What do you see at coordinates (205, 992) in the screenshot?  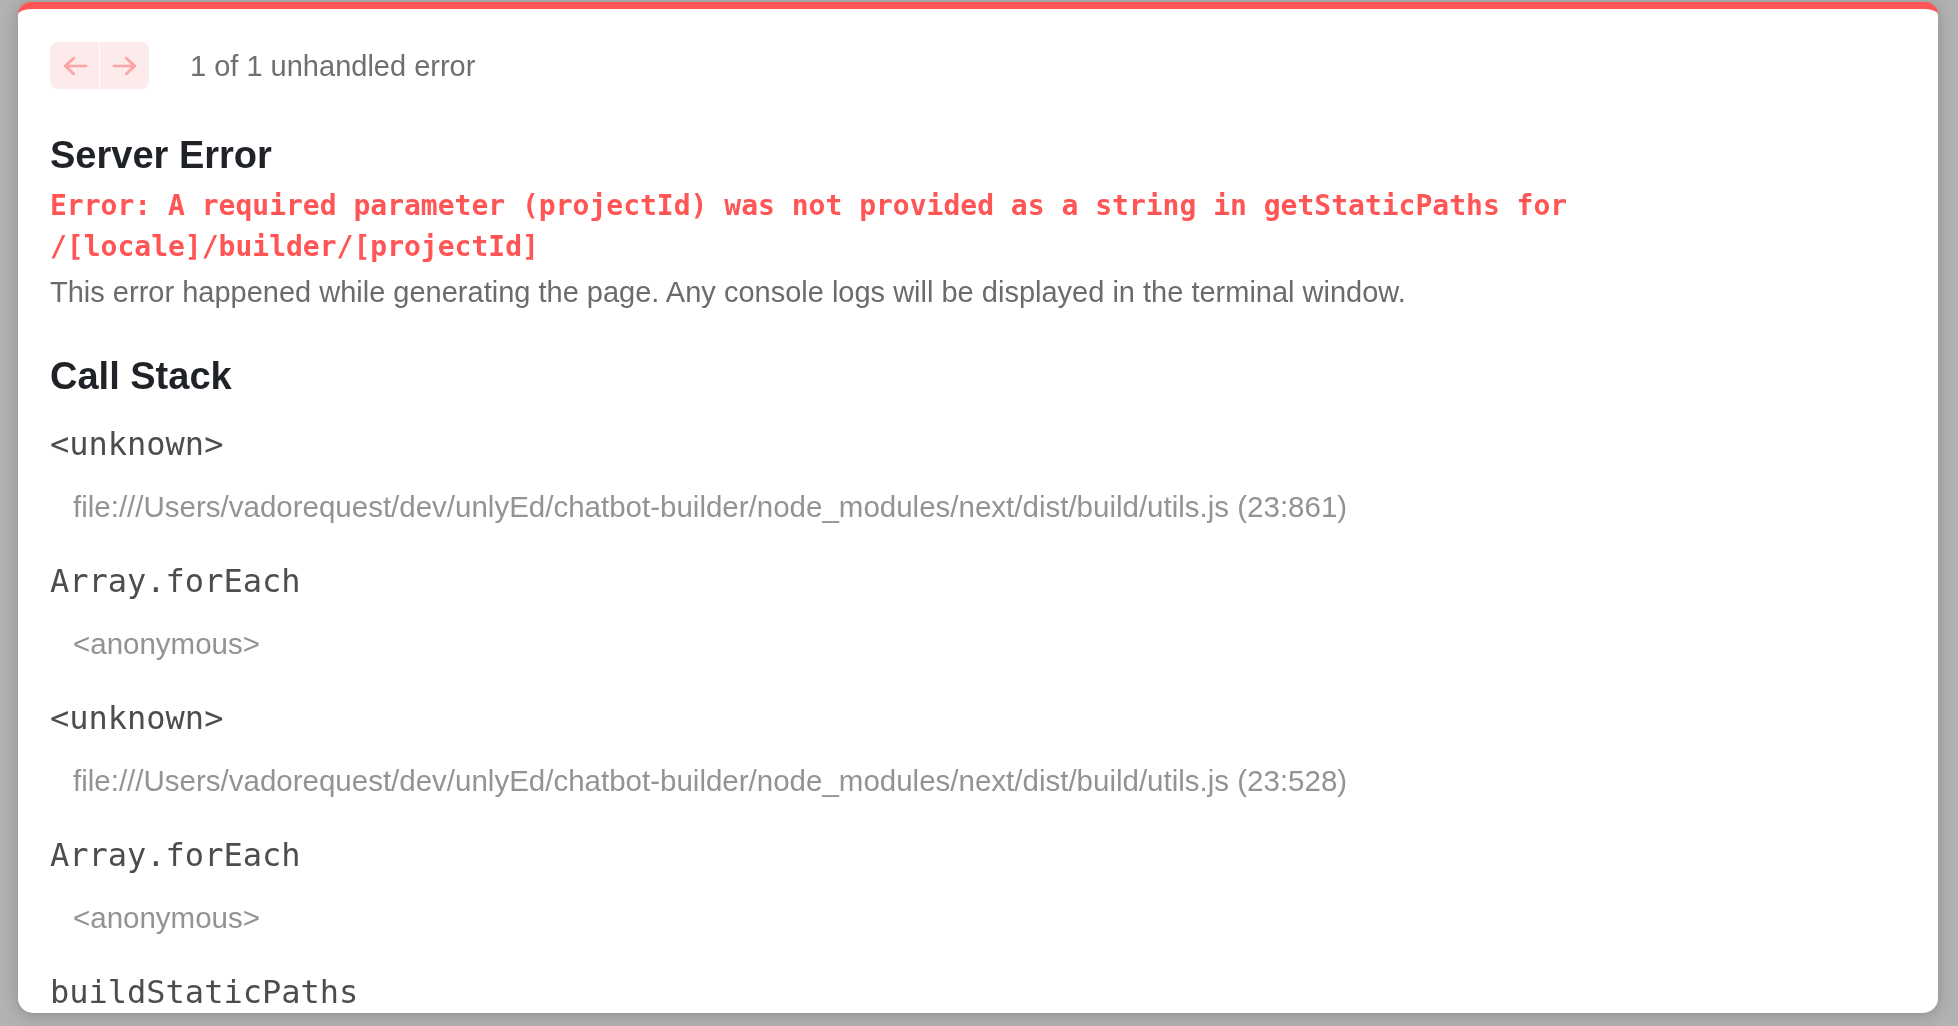 I see `frame-function-name: buildStaticPaths` at bounding box center [205, 992].